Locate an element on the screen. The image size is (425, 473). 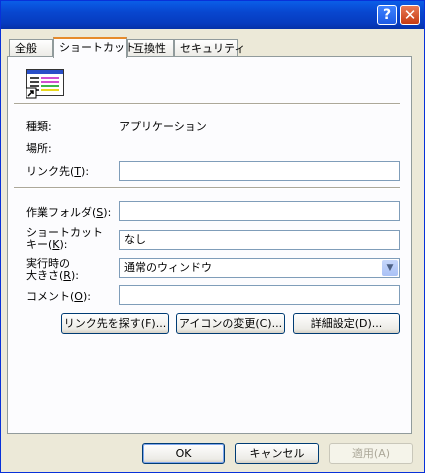
cancel-button: キャンセル is located at coordinates (277, 453).